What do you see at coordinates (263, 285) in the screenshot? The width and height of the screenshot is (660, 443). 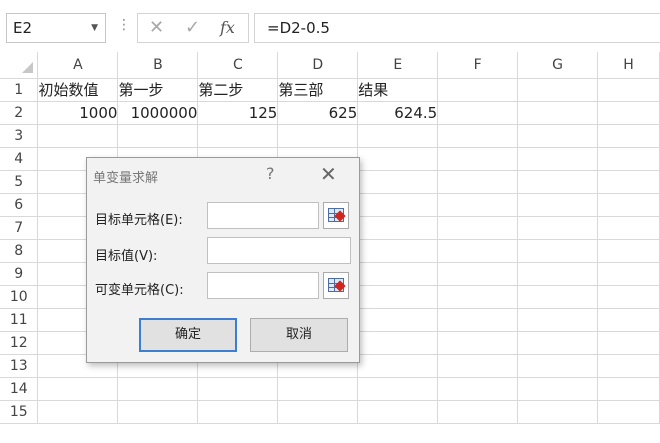 I see `changing-cell-input` at bounding box center [263, 285].